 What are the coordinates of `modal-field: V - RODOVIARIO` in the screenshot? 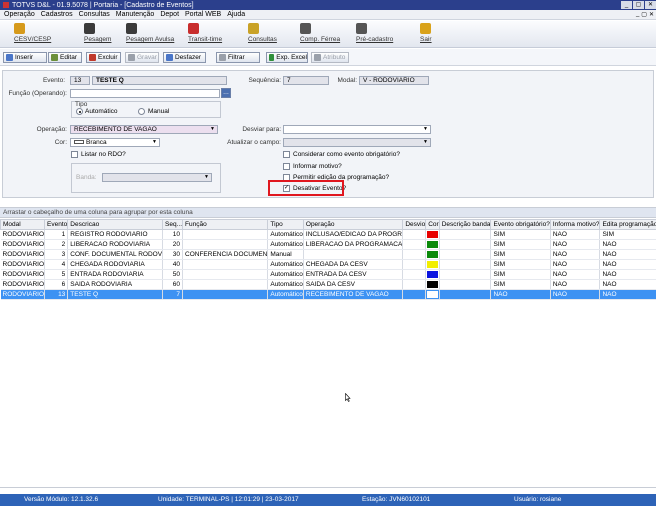 It's located at (394, 80).